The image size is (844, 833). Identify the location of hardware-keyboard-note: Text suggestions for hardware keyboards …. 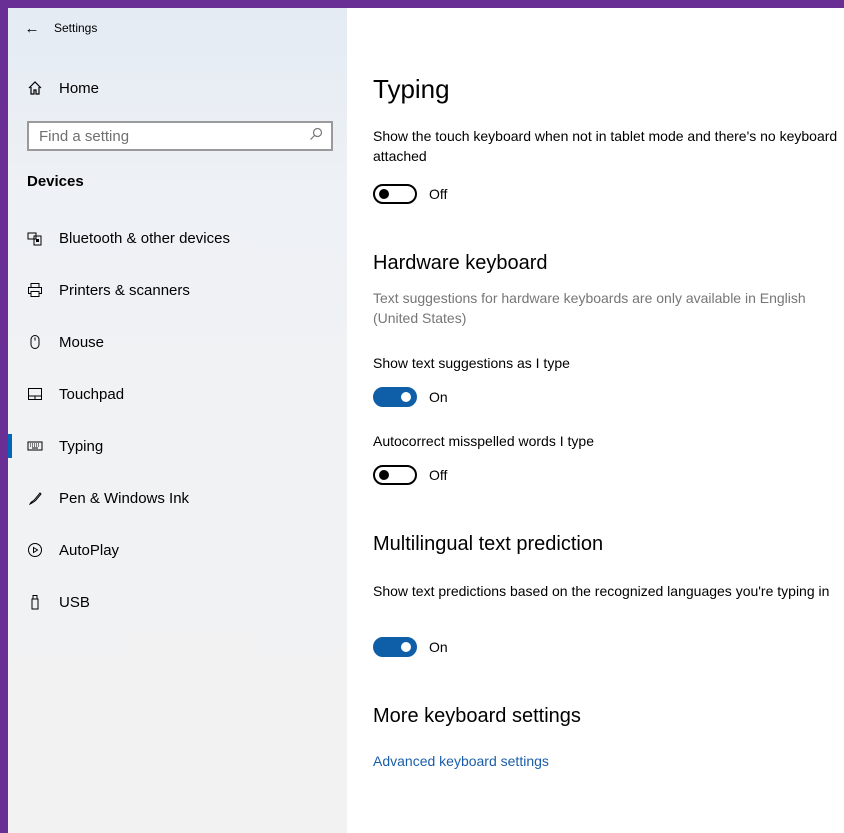
(589, 308).